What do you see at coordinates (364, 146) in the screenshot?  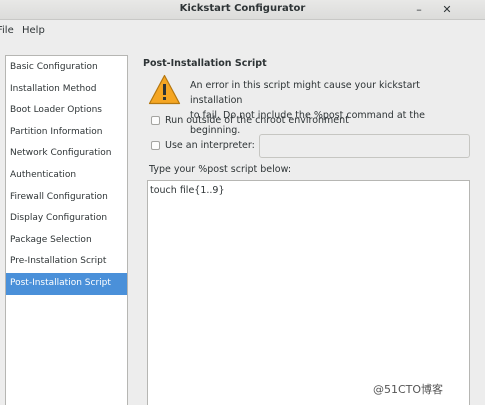 I see `interpreter-input` at bounding box center [364, 146].